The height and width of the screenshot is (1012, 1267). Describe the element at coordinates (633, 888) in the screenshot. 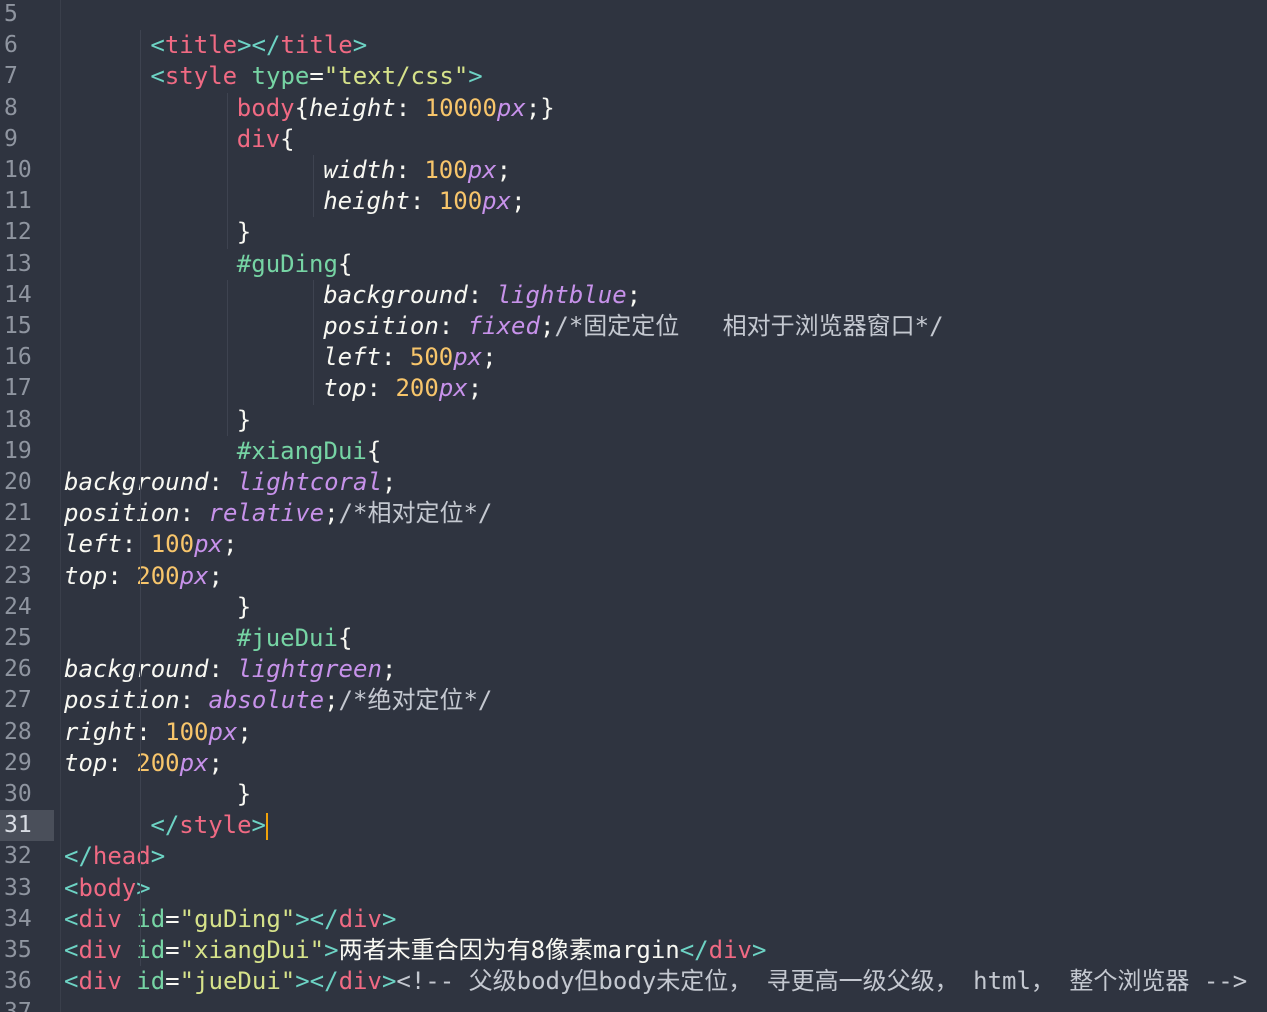

I see `code-line: 33 <body>` at that location.